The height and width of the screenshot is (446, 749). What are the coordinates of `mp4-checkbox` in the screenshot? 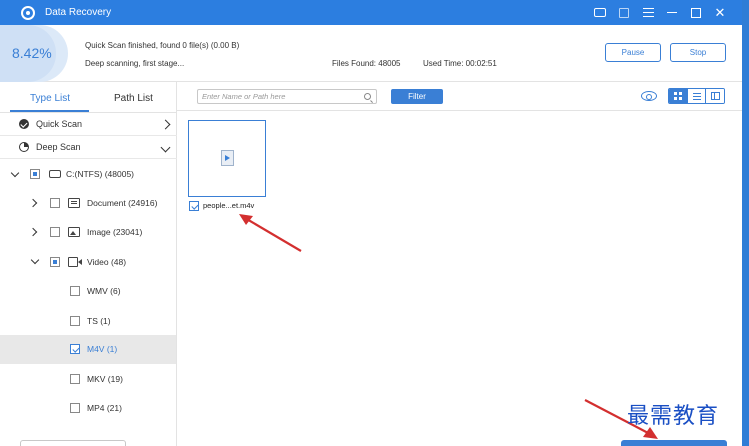 It's located at (75, 408).